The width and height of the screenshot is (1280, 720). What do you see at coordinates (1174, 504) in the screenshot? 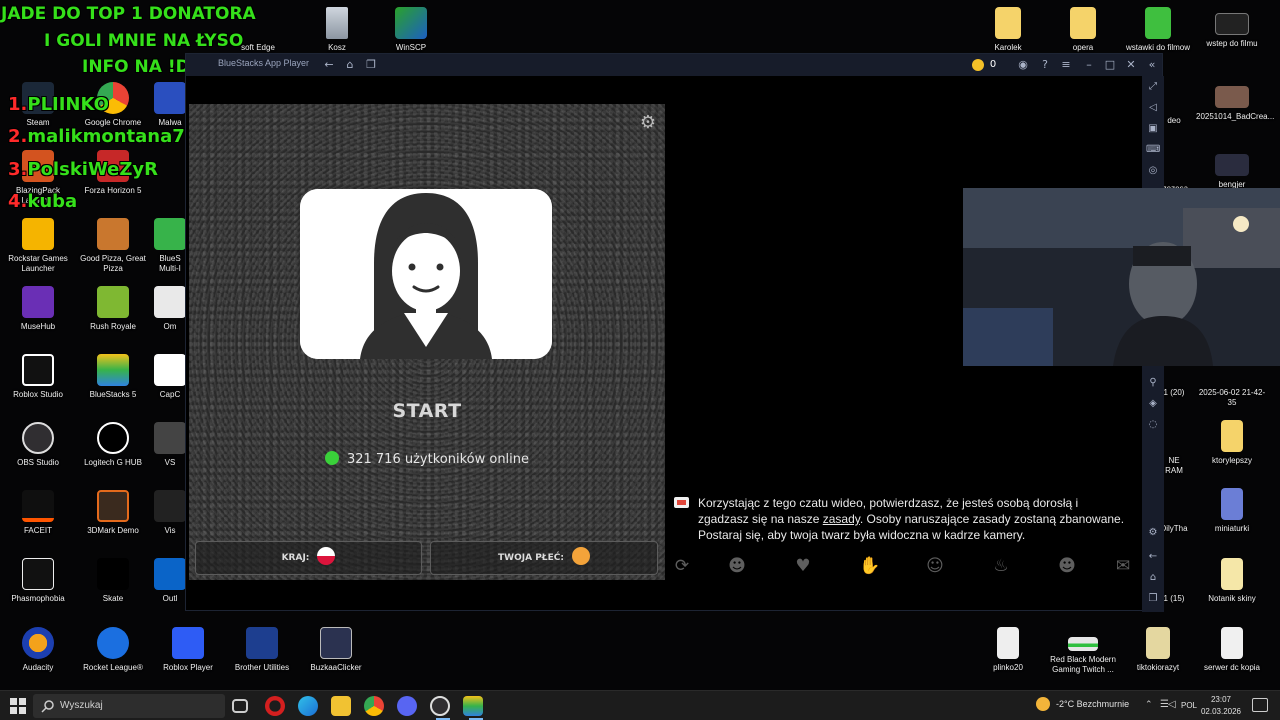
I see `file-icon` at bounding box center [1174, 504].